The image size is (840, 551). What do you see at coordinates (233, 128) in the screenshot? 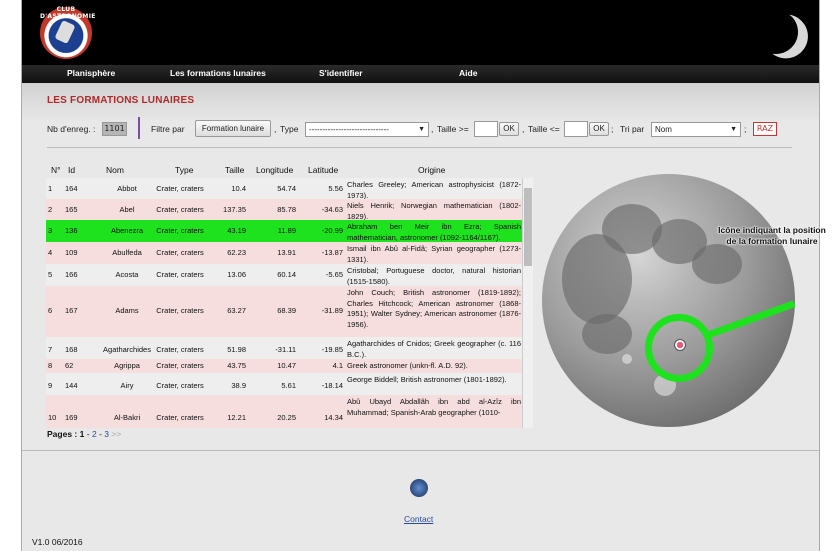
I see `filter-formation-button: Formation lunaire` at bounding box center [233, 128].